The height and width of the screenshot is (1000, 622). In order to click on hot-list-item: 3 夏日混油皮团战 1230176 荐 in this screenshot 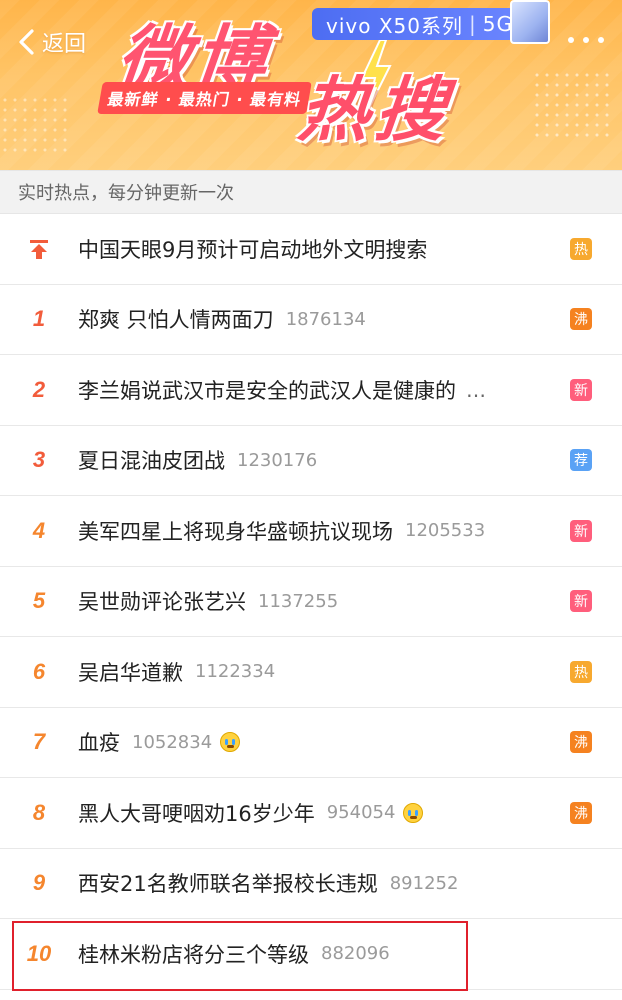, I will do `click(311, 461)`.